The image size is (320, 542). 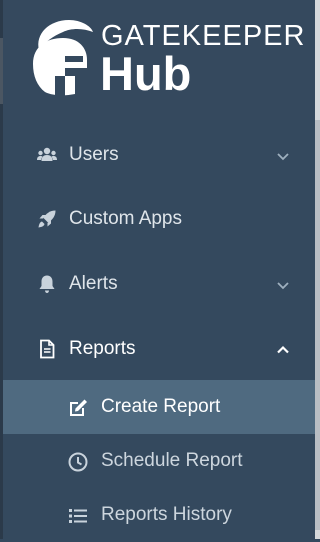 I want to click on submenu-item-reports-history: Reports History, so click(x=159, y=515).